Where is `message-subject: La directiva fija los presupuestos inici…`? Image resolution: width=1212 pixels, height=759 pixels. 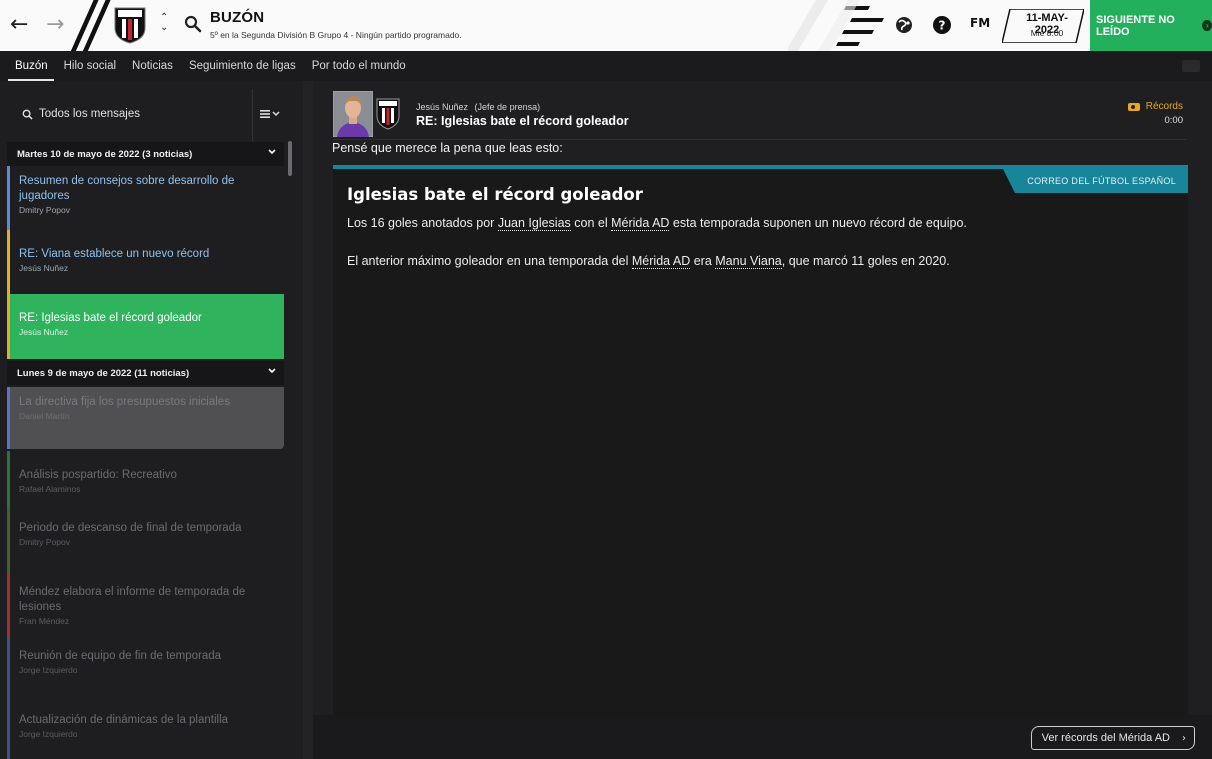
message-subject: La directiva fija los presupuestos inici… is located at coordinates (124, 402).